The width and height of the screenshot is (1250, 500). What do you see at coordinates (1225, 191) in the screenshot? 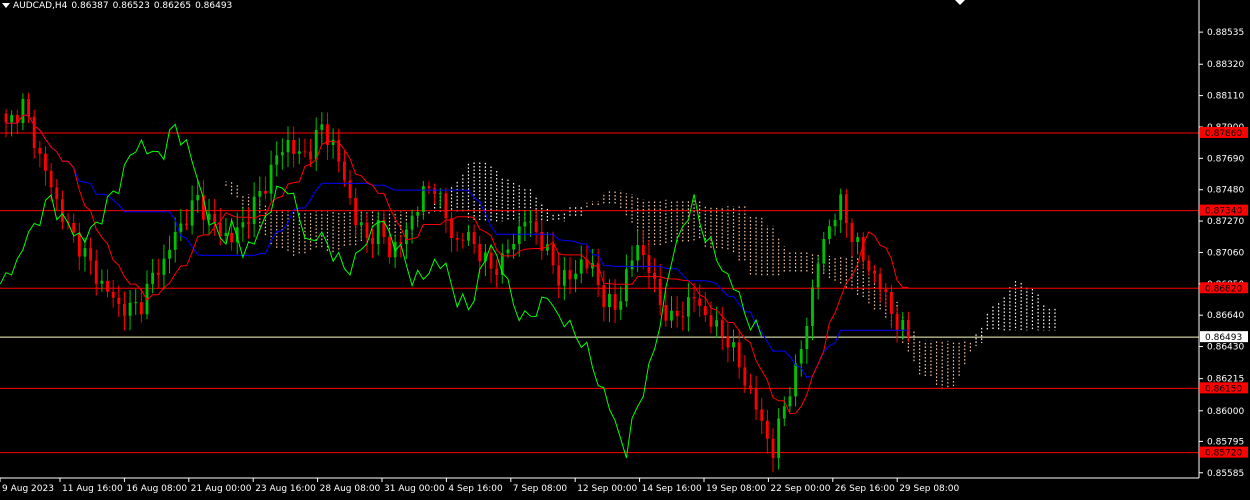
I see `y-tick-label: 0.87480` at bounding box center [1225, 191].